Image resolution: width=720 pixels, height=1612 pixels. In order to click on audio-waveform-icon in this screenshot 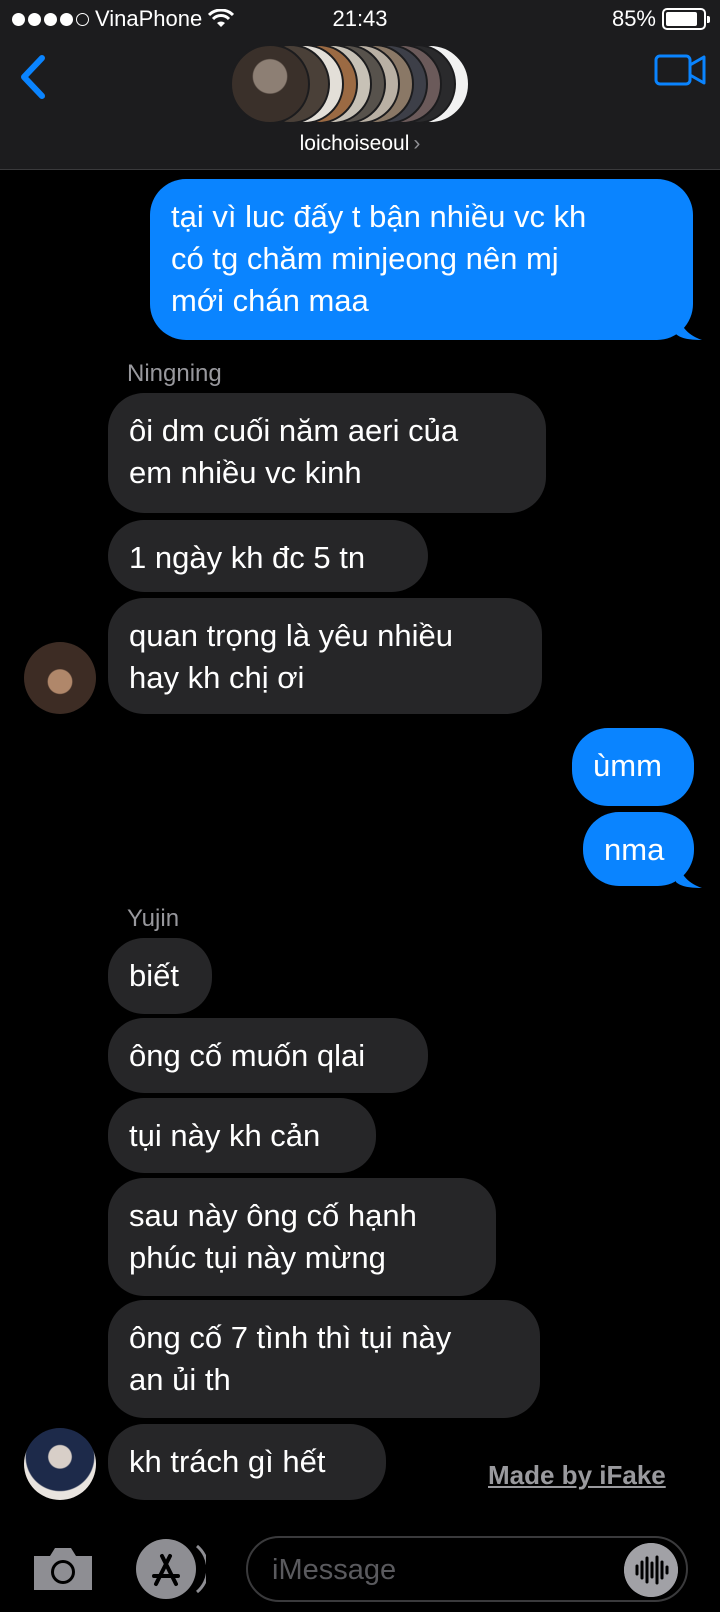, I will do `click(651, 1570)`.